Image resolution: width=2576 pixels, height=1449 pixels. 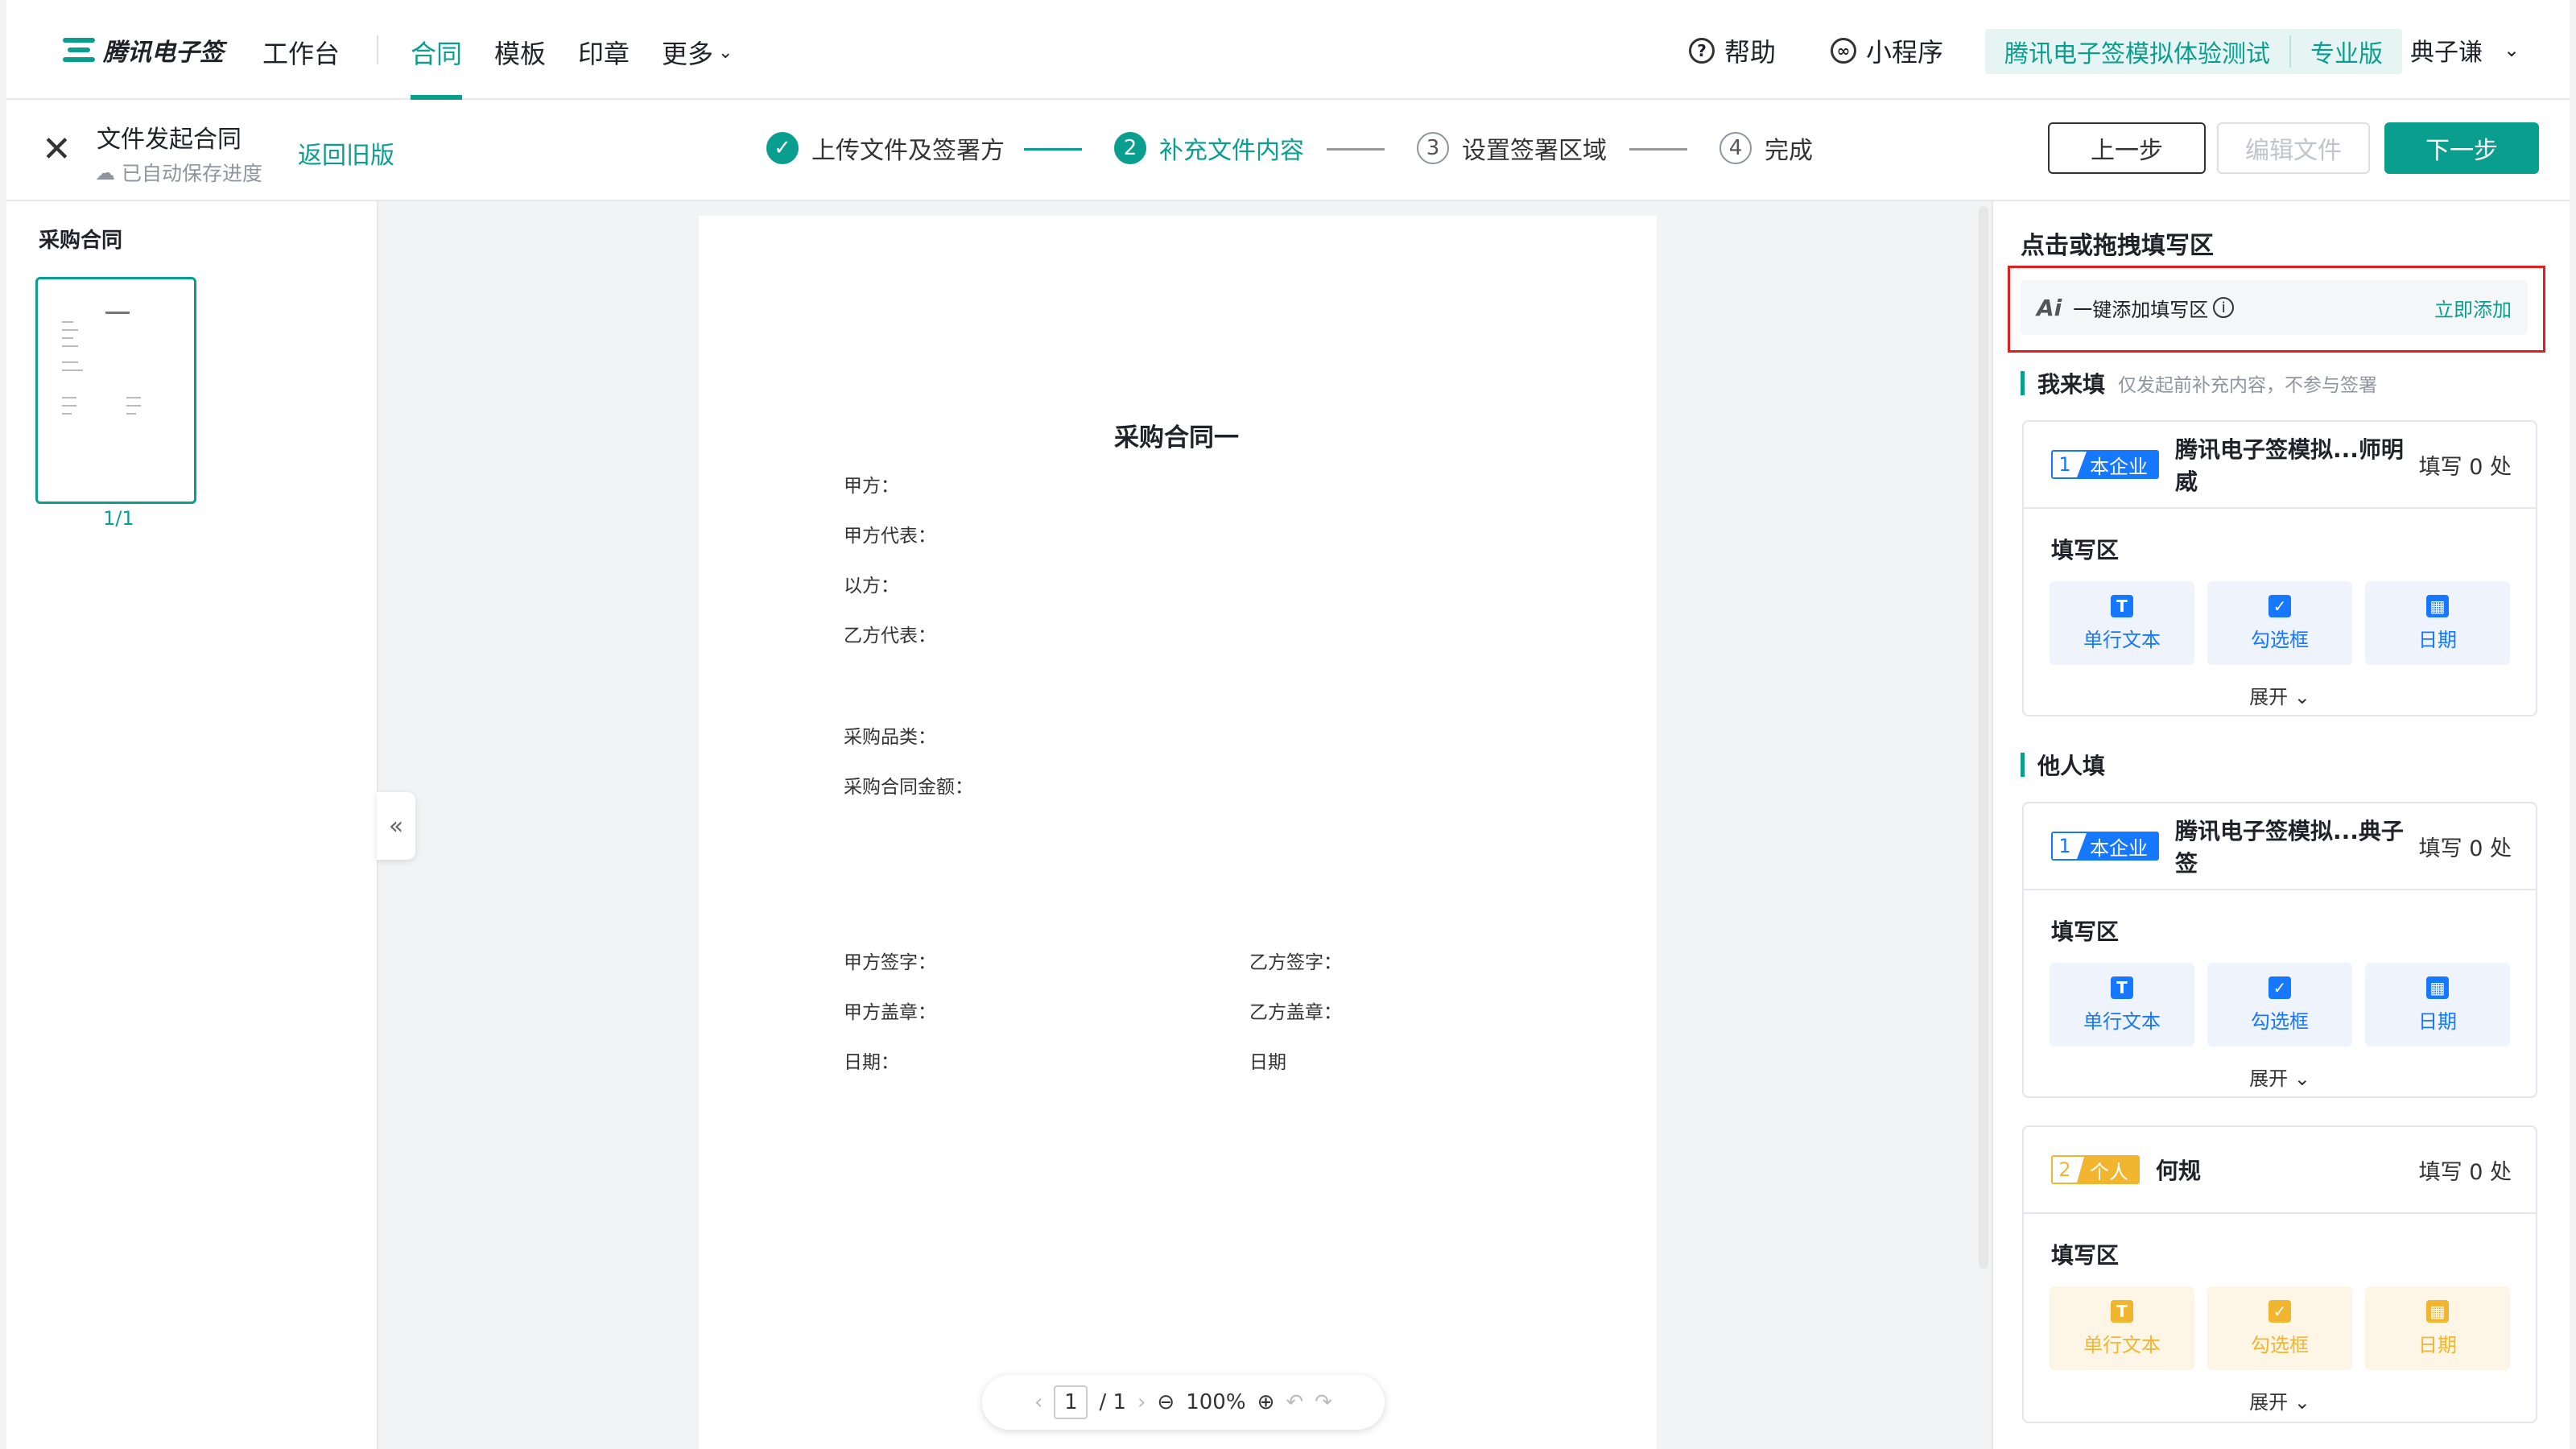 I want to click on signer-order: 1, so click(x=2065, y=464).